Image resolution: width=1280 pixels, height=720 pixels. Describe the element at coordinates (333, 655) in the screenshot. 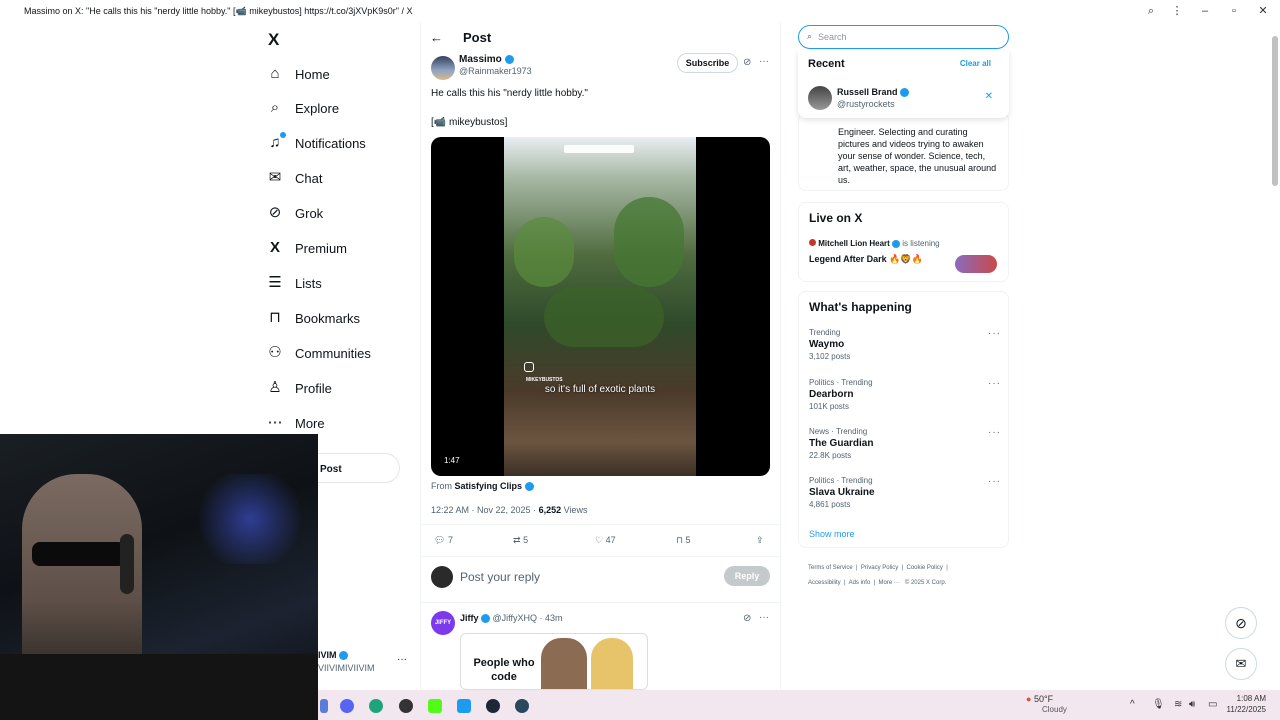

I see `account-name: IVIM` at that location.